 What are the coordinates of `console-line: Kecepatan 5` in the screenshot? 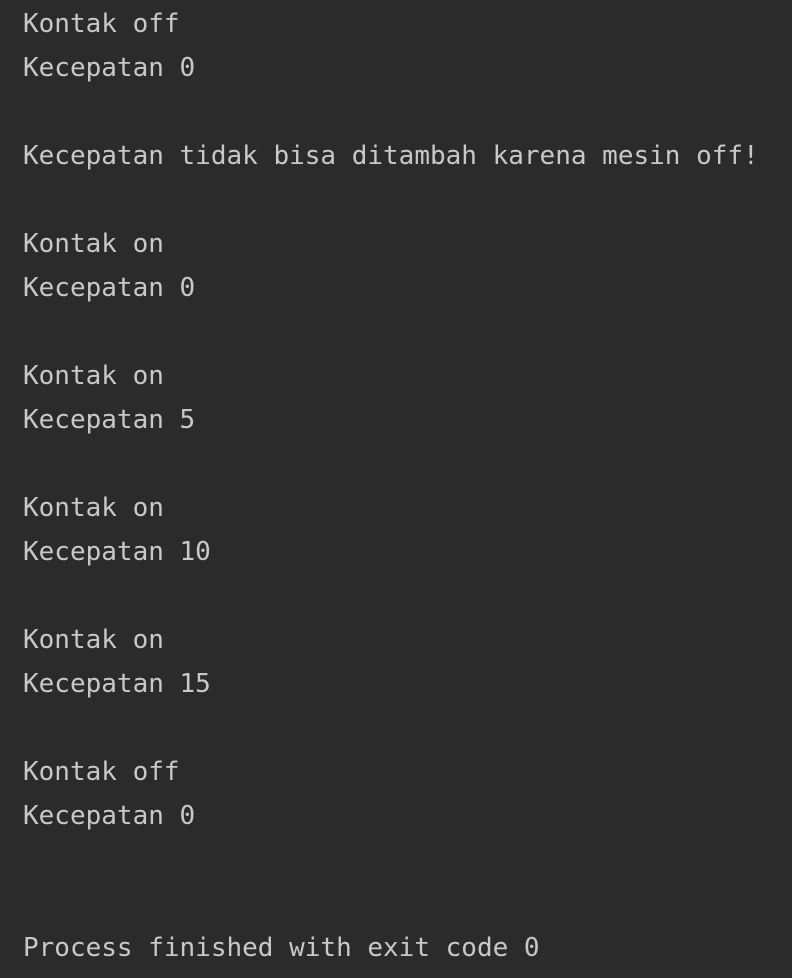 It's located at (109, 420).